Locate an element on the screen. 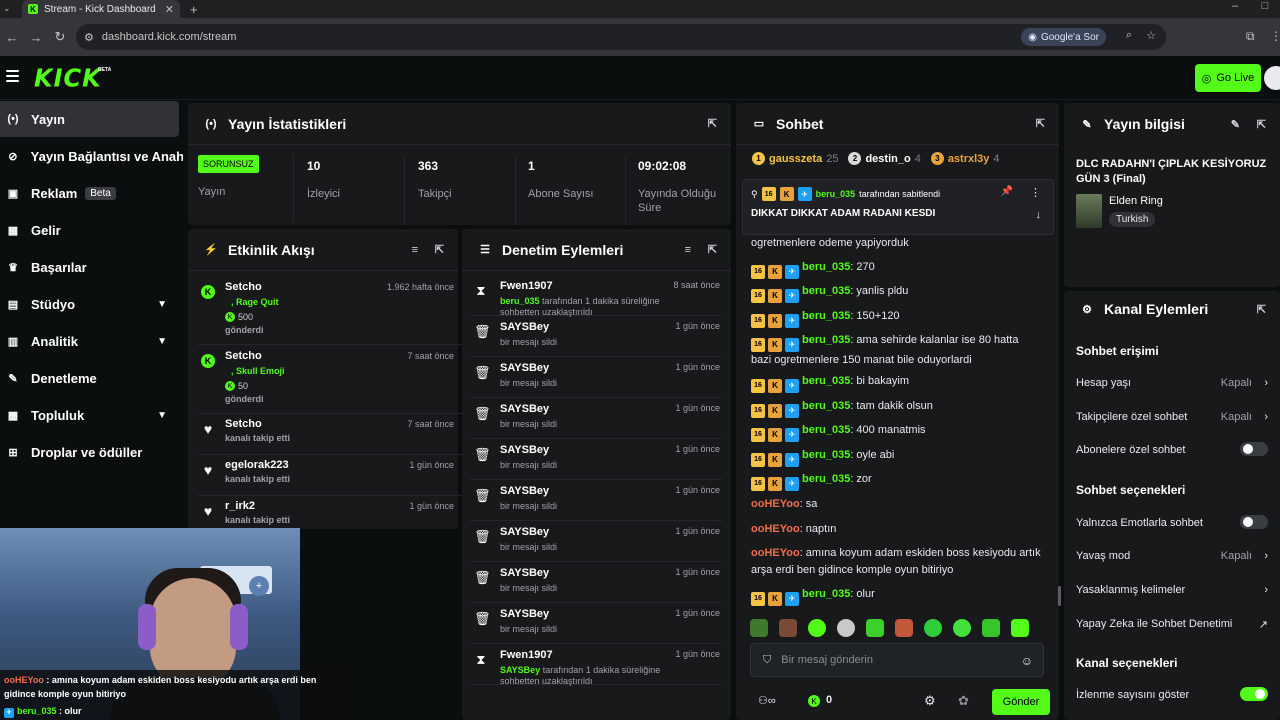 This screenshot has width=1280, height=720. avatar is located at coordinates (1272, 78).